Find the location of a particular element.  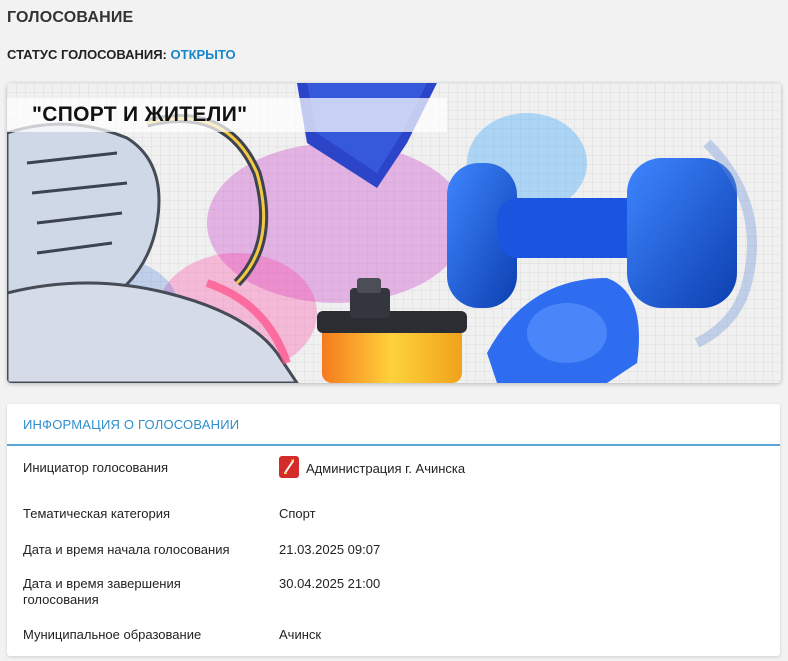

info-value: 21.03.2025 09:07 is located at coordinates (330, 549).